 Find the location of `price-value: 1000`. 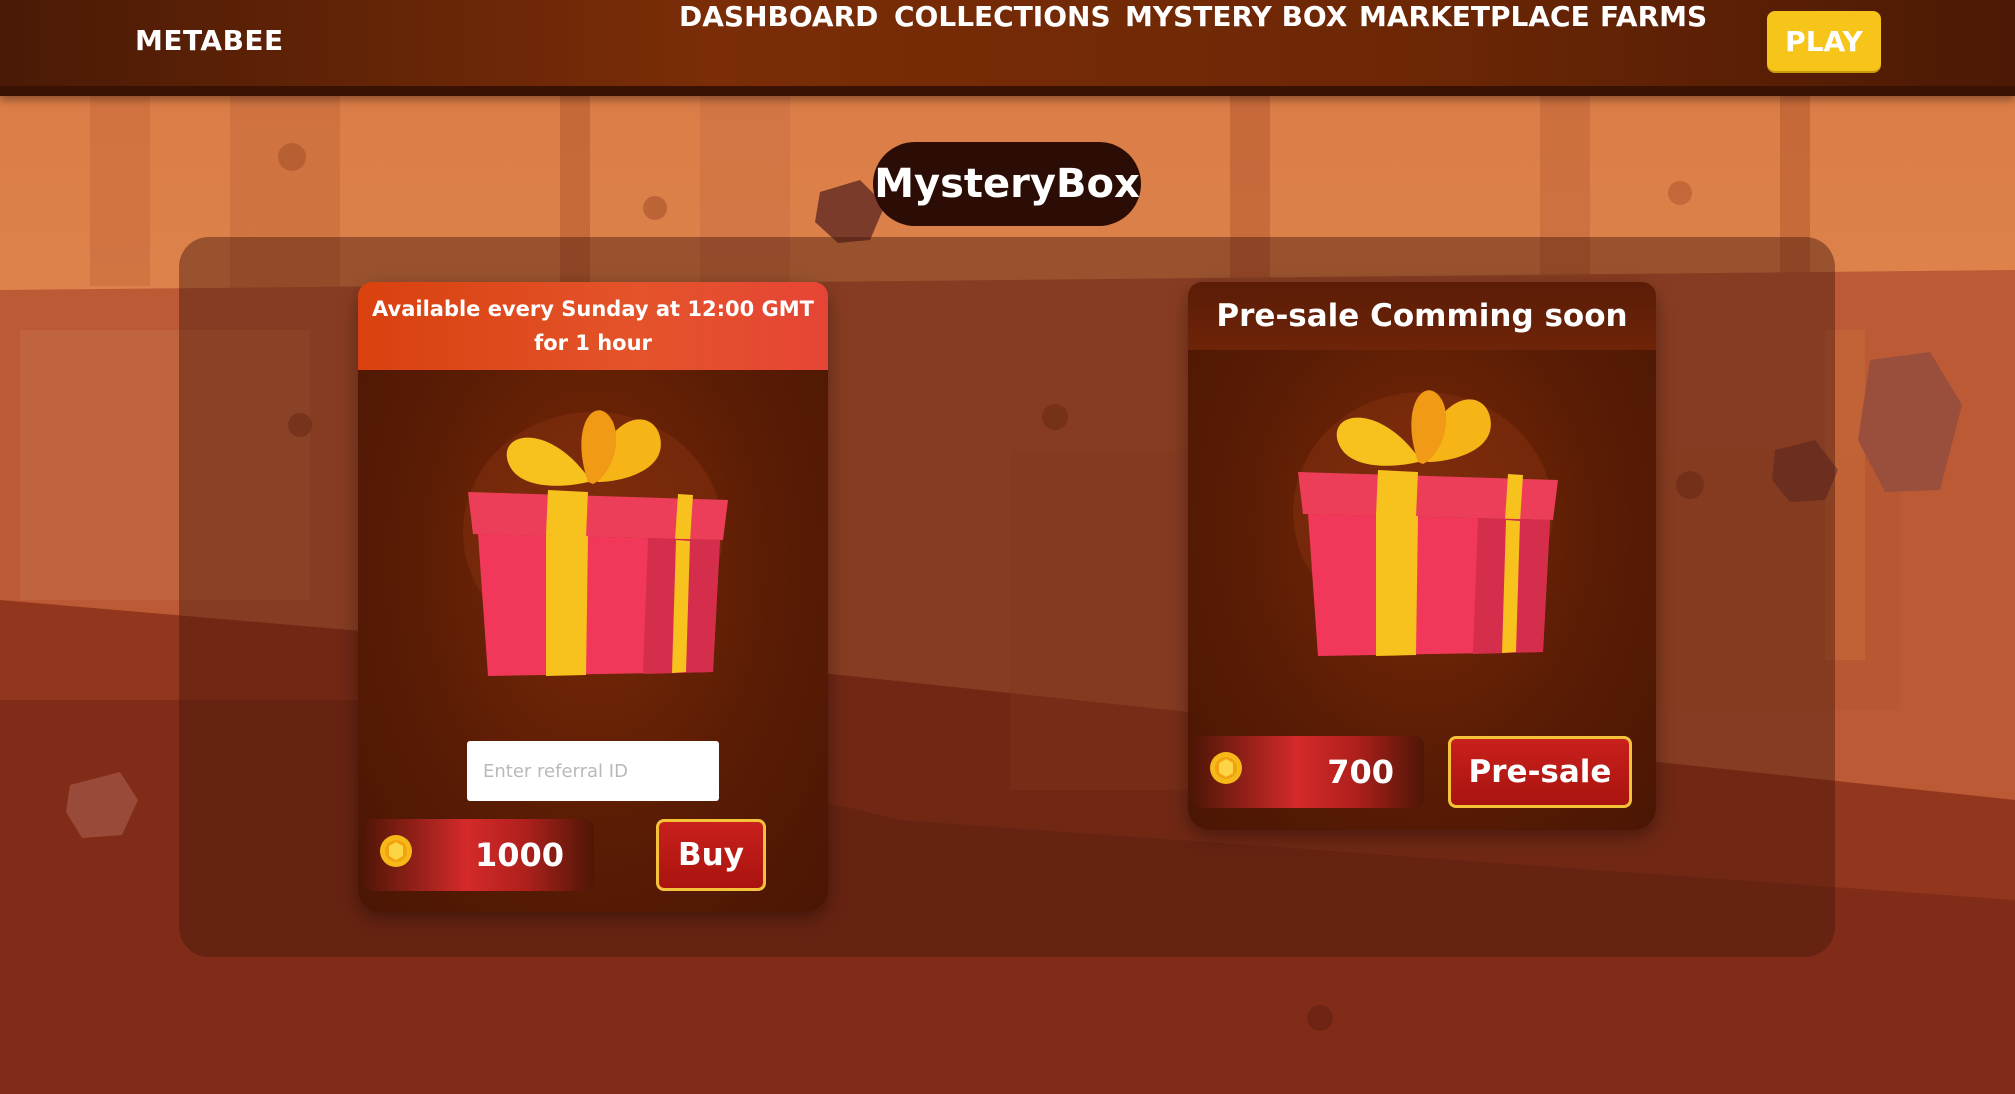

price-value: 1000 is located at coordinates (519, 855).